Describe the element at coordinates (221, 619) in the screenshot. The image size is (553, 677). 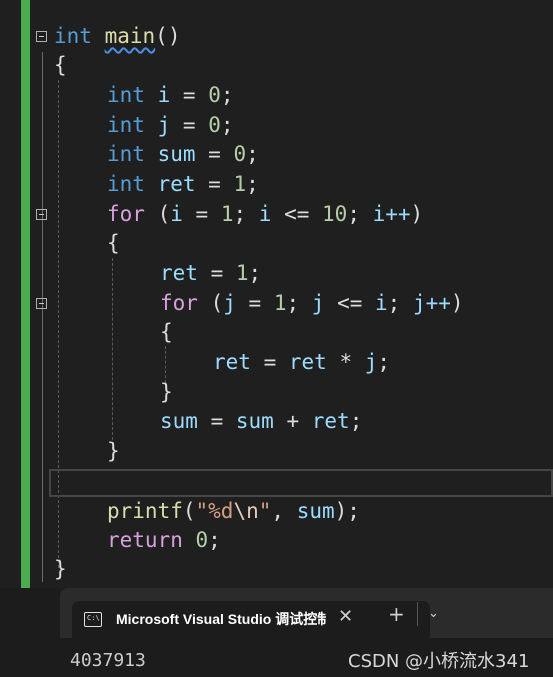
I see `console-tab-title: Microsoft Visual Studio 调试控制台` at that location.